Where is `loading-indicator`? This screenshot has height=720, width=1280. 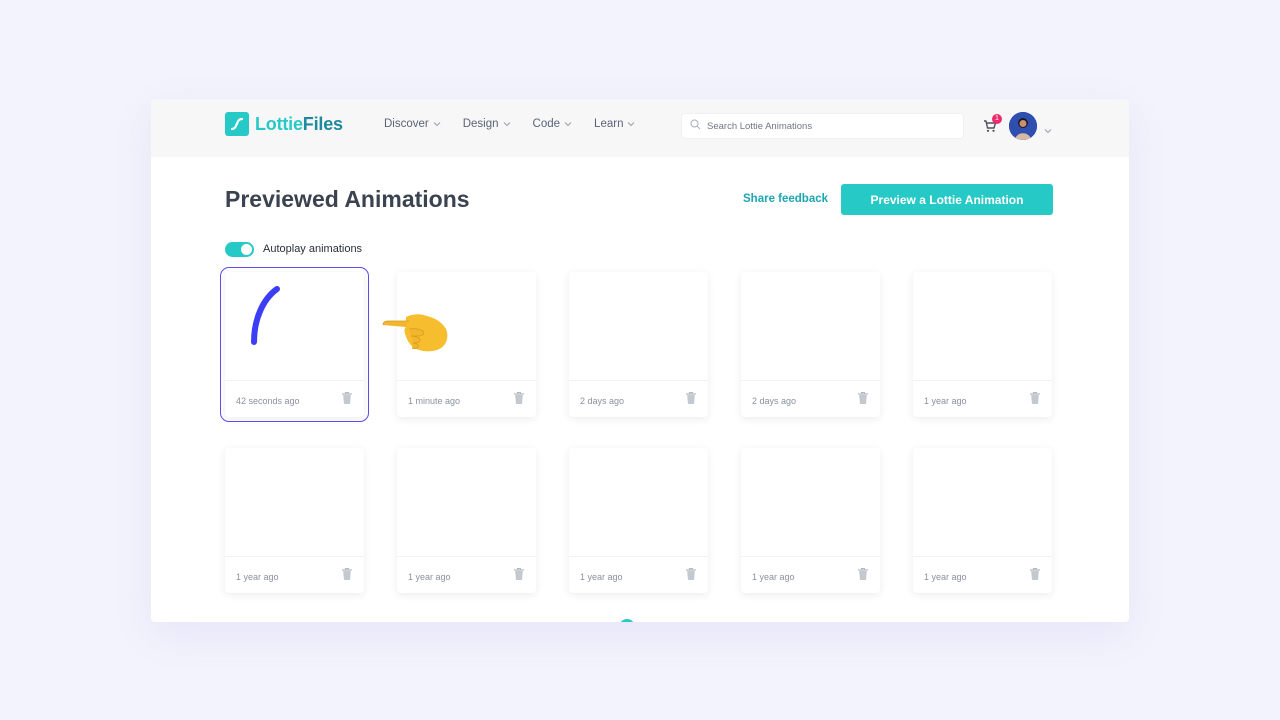 loading-indicator is located at coordinates (627, 620).